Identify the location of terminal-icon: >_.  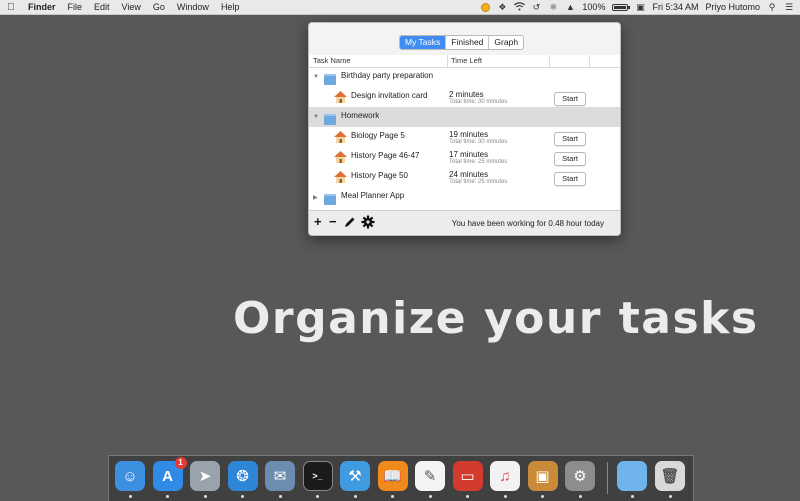
(317, 476).